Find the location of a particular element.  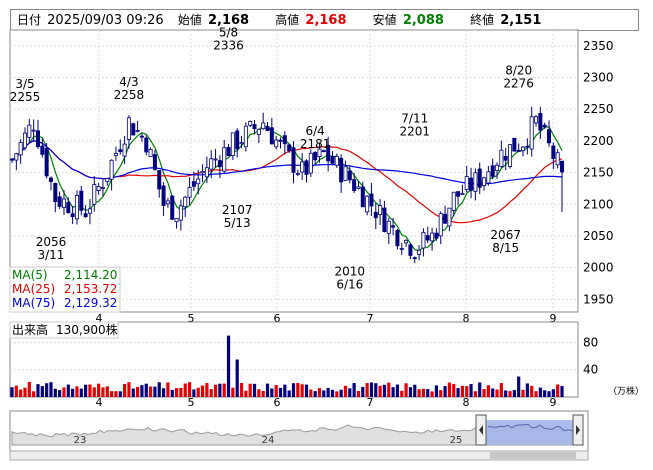

y-tick-label: 2150 is located at coordinates (598, 173).